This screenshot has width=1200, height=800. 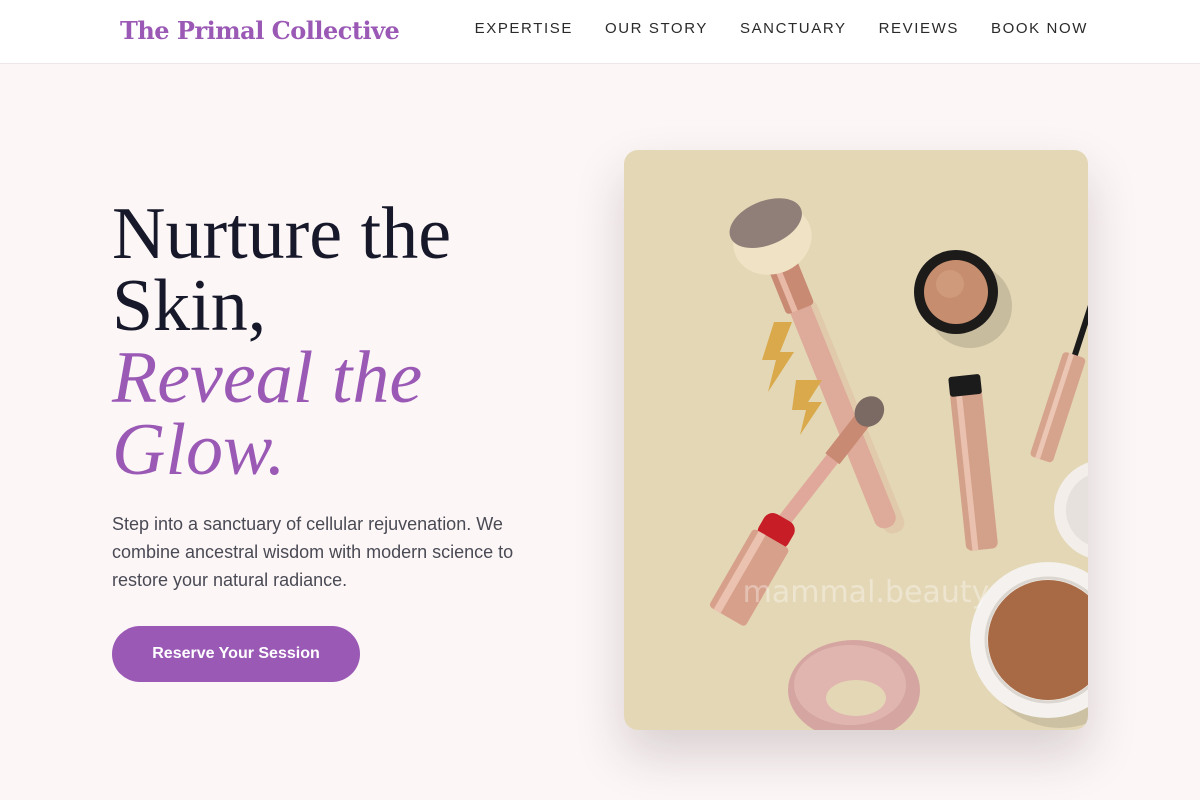 What do you see at coordinates (656, 28) in the screenshot?
I see `nav-link-our-story: OUR STORY` at bounding box center [656, 28].